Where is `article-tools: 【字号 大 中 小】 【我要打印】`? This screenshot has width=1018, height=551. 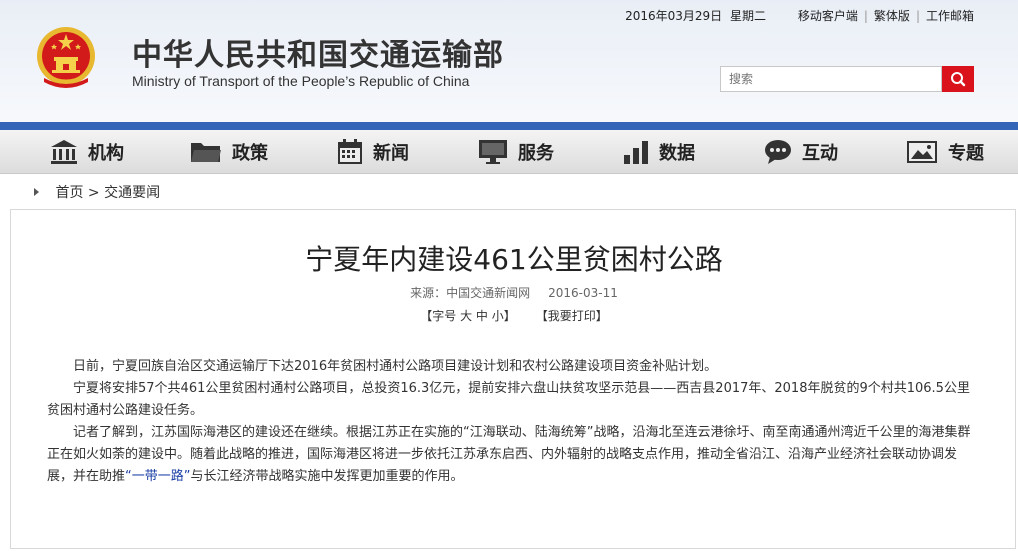 article-tools: 【字号 大 中 小】 【我要打印】 is located at coordinates (514, 315).